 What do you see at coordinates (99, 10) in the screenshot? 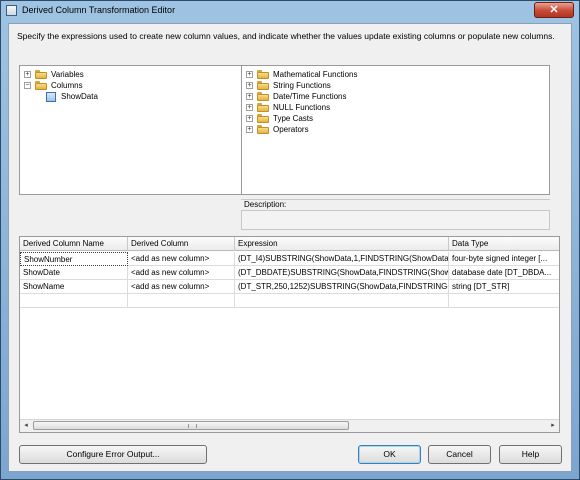
I see `window-title: Derived Column Transformation Editor` at bounding box center [99, 10].